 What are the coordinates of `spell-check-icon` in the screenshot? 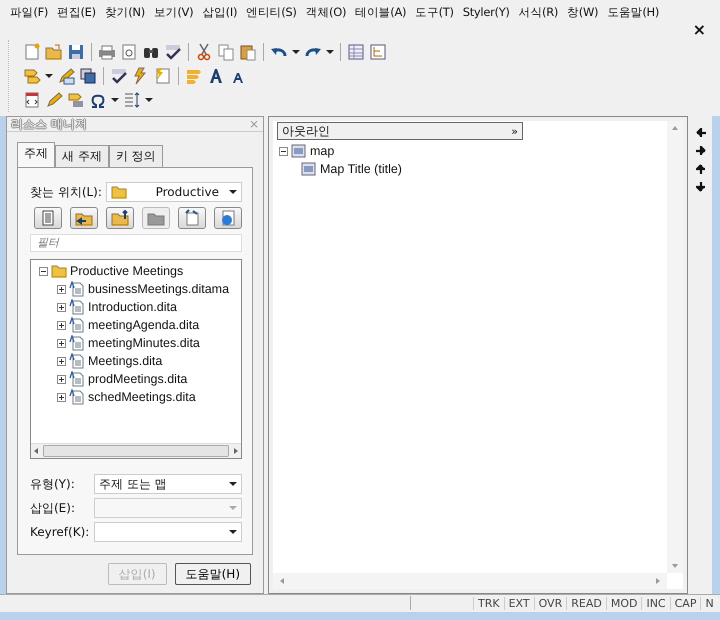 It's located at (173, 52).